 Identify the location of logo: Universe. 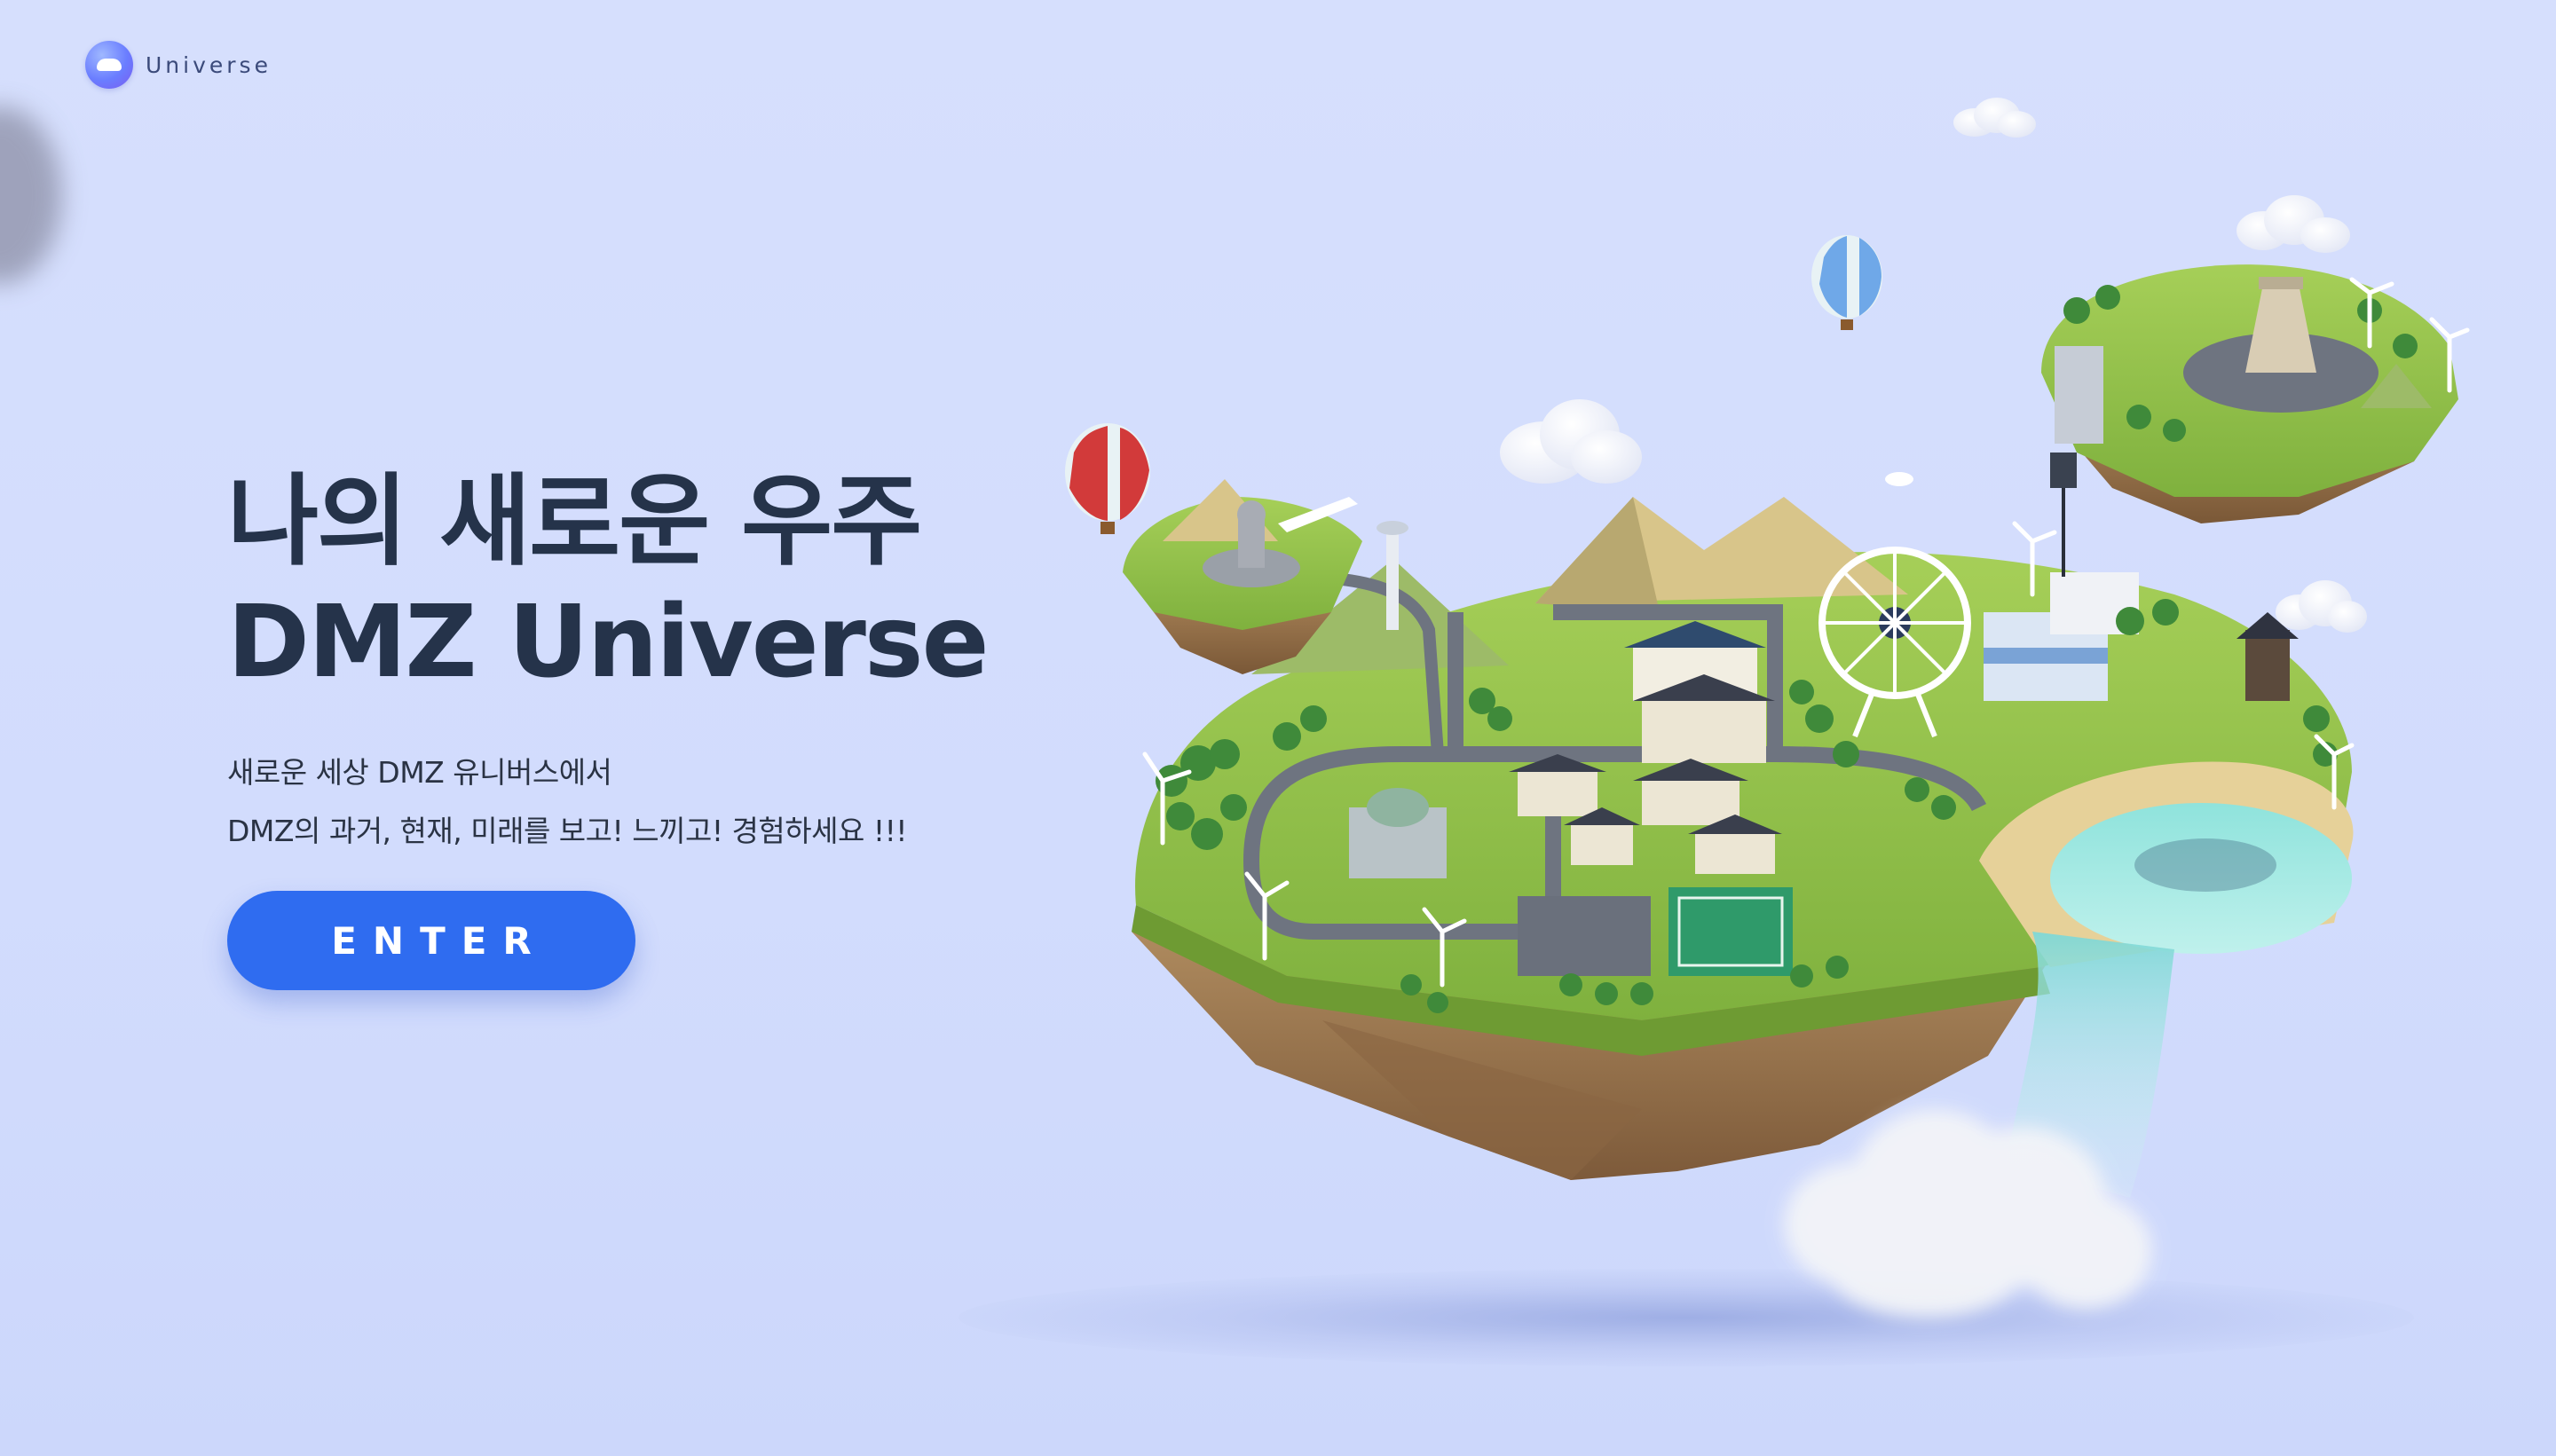
(178, 65).